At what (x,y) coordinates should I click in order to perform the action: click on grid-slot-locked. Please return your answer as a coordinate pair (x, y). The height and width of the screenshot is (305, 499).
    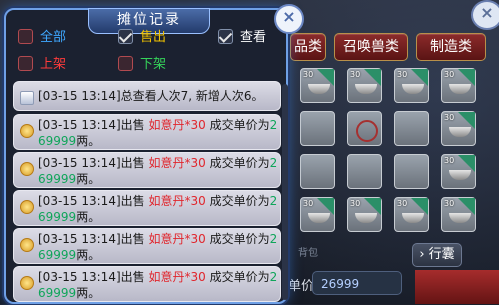
    Looking at the image, I should click on (364, 128).